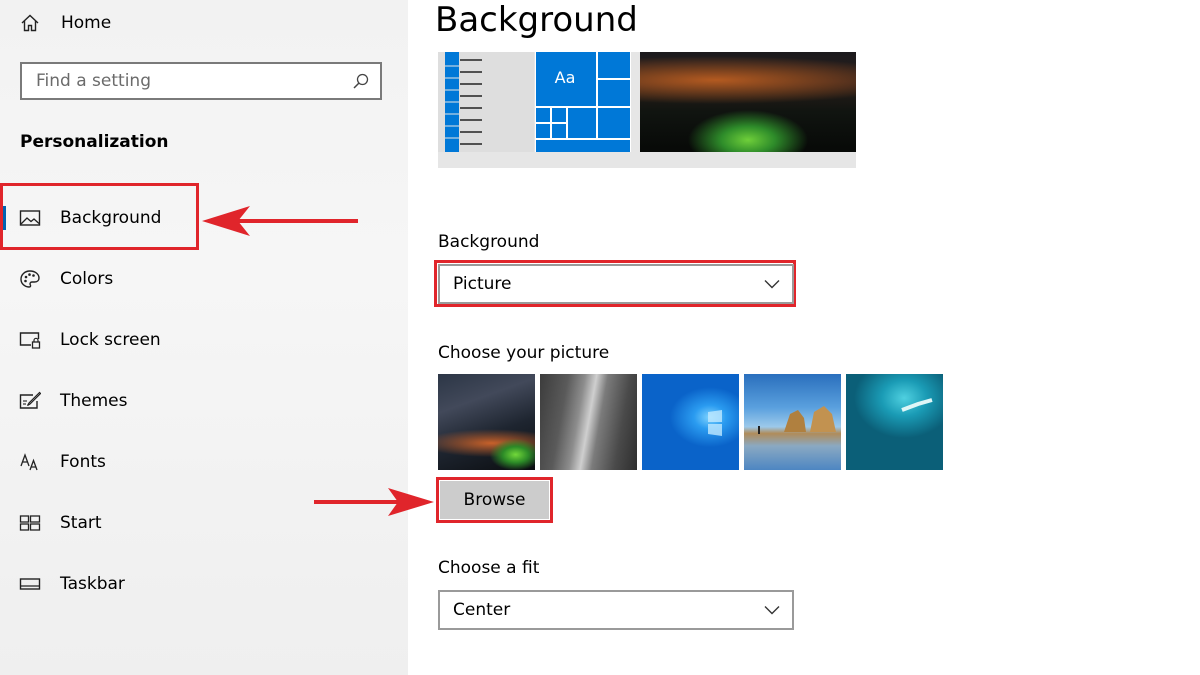  What do you see at coordinates (482, 284) in the screenshot?
I see `background-dropdown-value: Picture` at bounding box center [482, 284].